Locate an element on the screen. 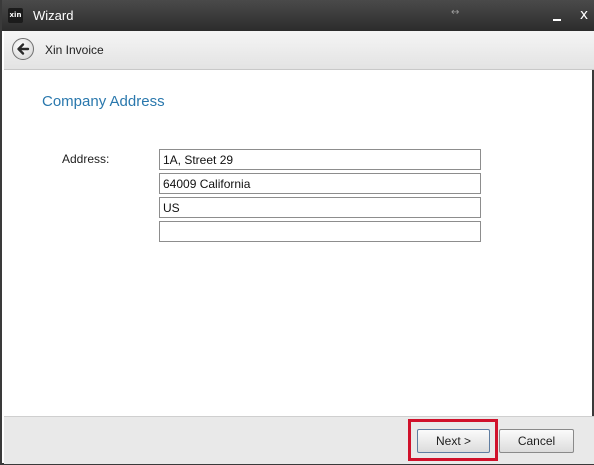  address-line-1-field is located at coordinates (320, 159).